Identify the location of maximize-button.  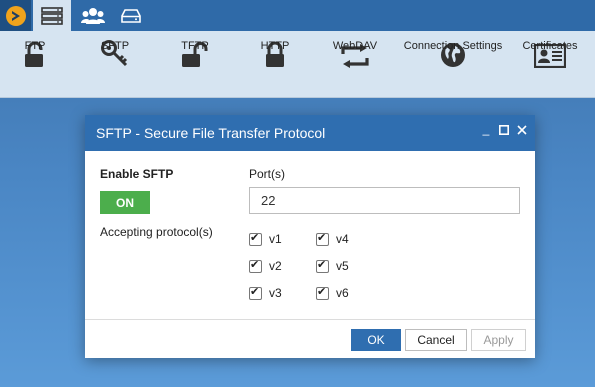
(504, 131).